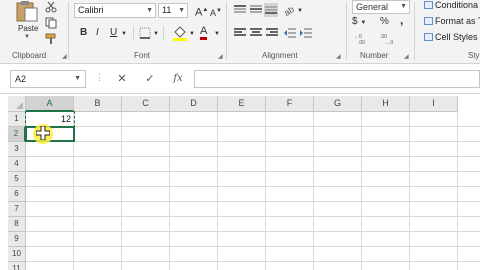  What do you see at coordinates (337, 79) in the screenshot?
I see `formula-input` at bounding box center [337, 79].